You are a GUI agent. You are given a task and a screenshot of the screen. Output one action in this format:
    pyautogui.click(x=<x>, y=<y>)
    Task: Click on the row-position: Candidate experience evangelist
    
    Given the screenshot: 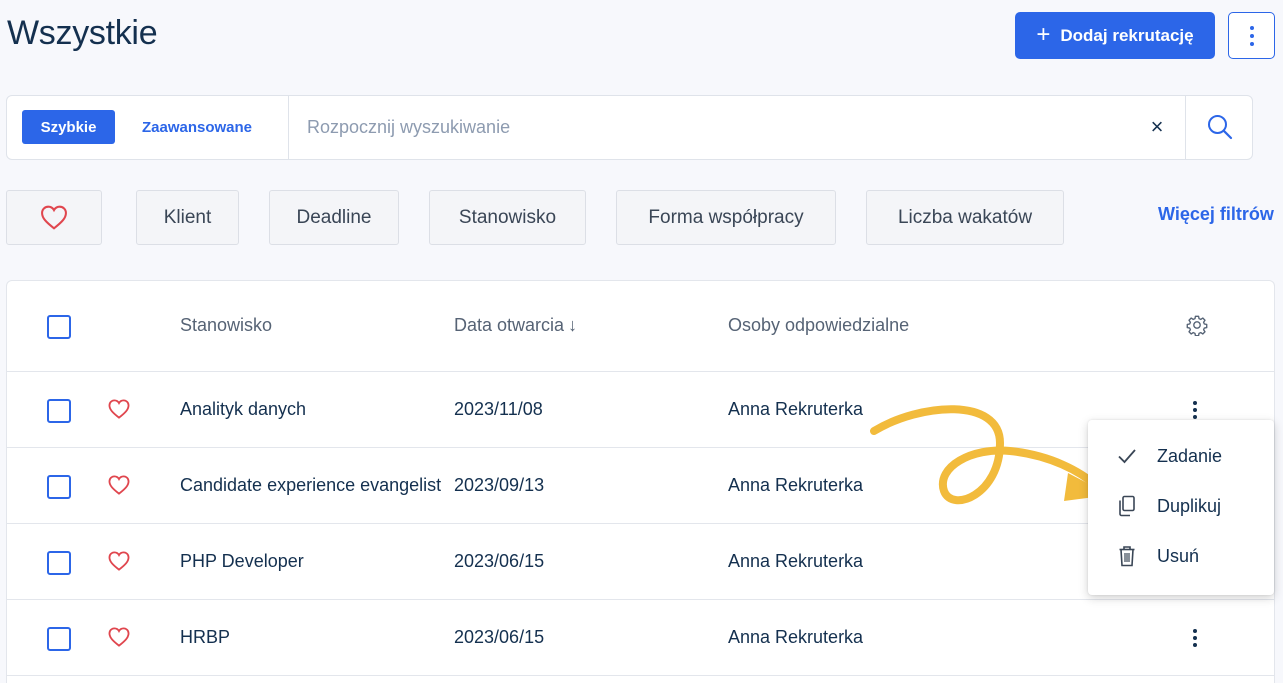 What is the action you would take?
    pyautogui.click(x=310, y=485)
    